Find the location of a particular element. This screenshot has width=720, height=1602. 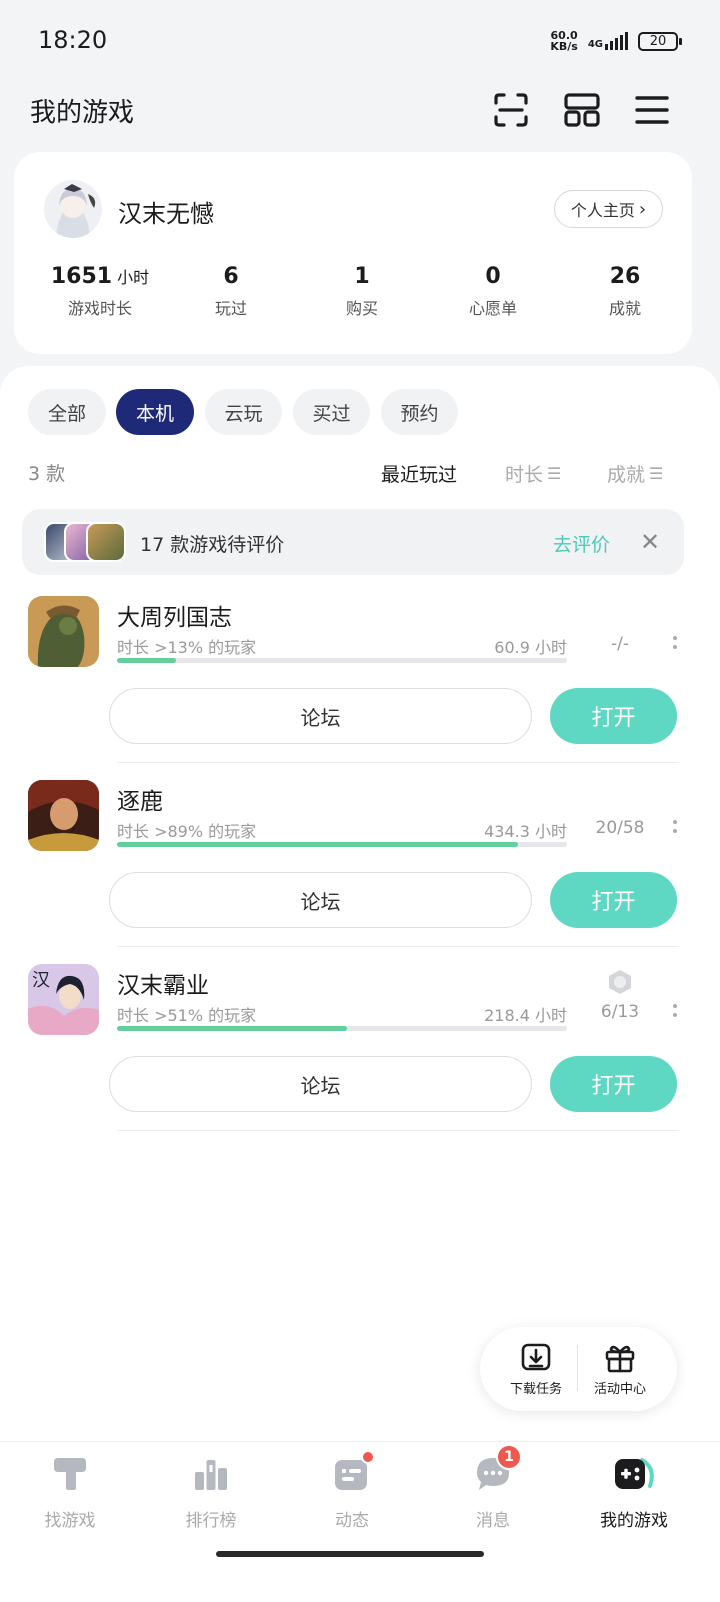

signal-icon is located at coordinates (616, 41).